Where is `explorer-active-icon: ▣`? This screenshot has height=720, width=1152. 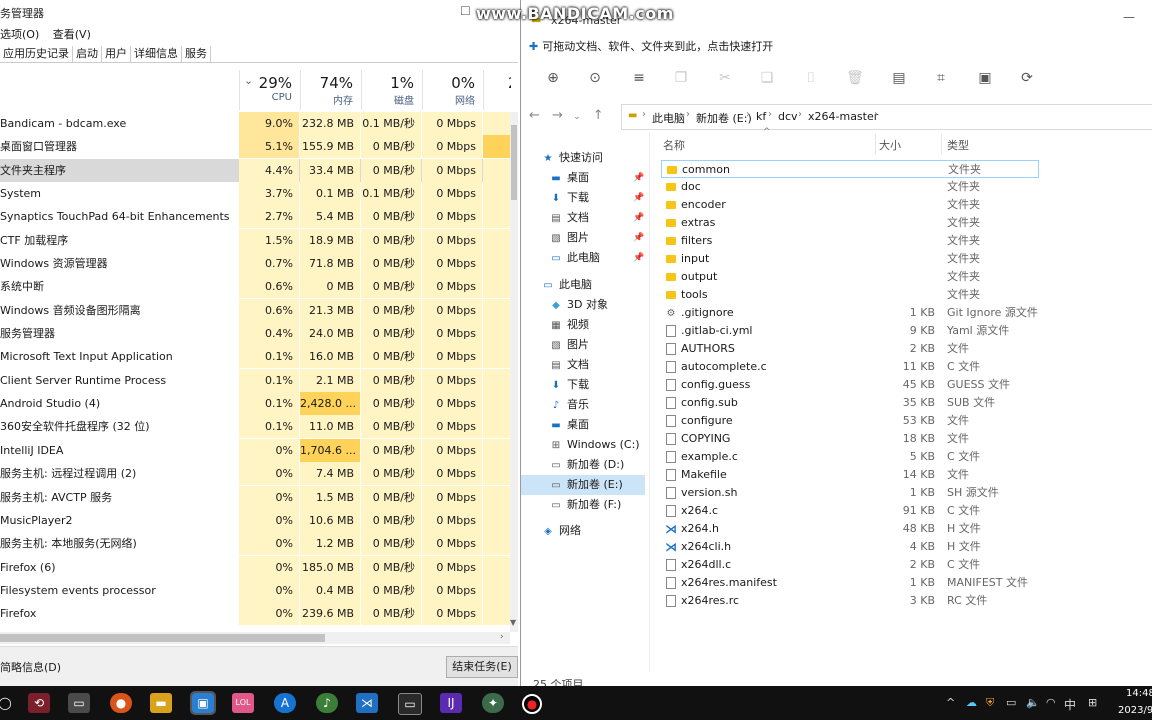
explorer-active-icon: ▣ is located at coordinates (203, 703).